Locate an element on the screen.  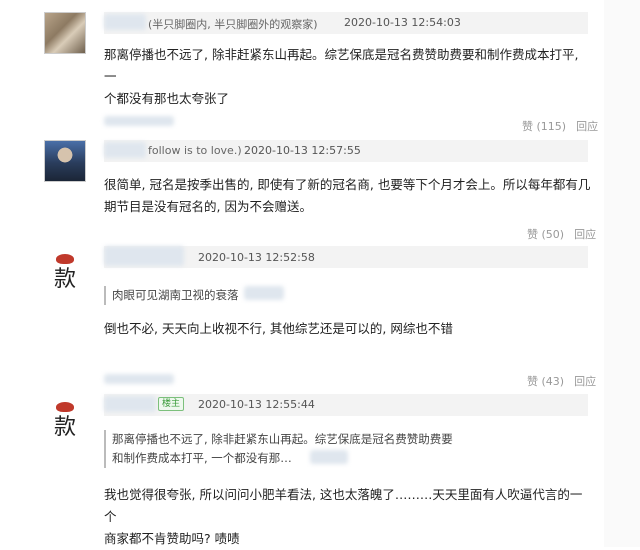
comment-actions: 赞 (50) 回应 is located at coordinates (556, 234).